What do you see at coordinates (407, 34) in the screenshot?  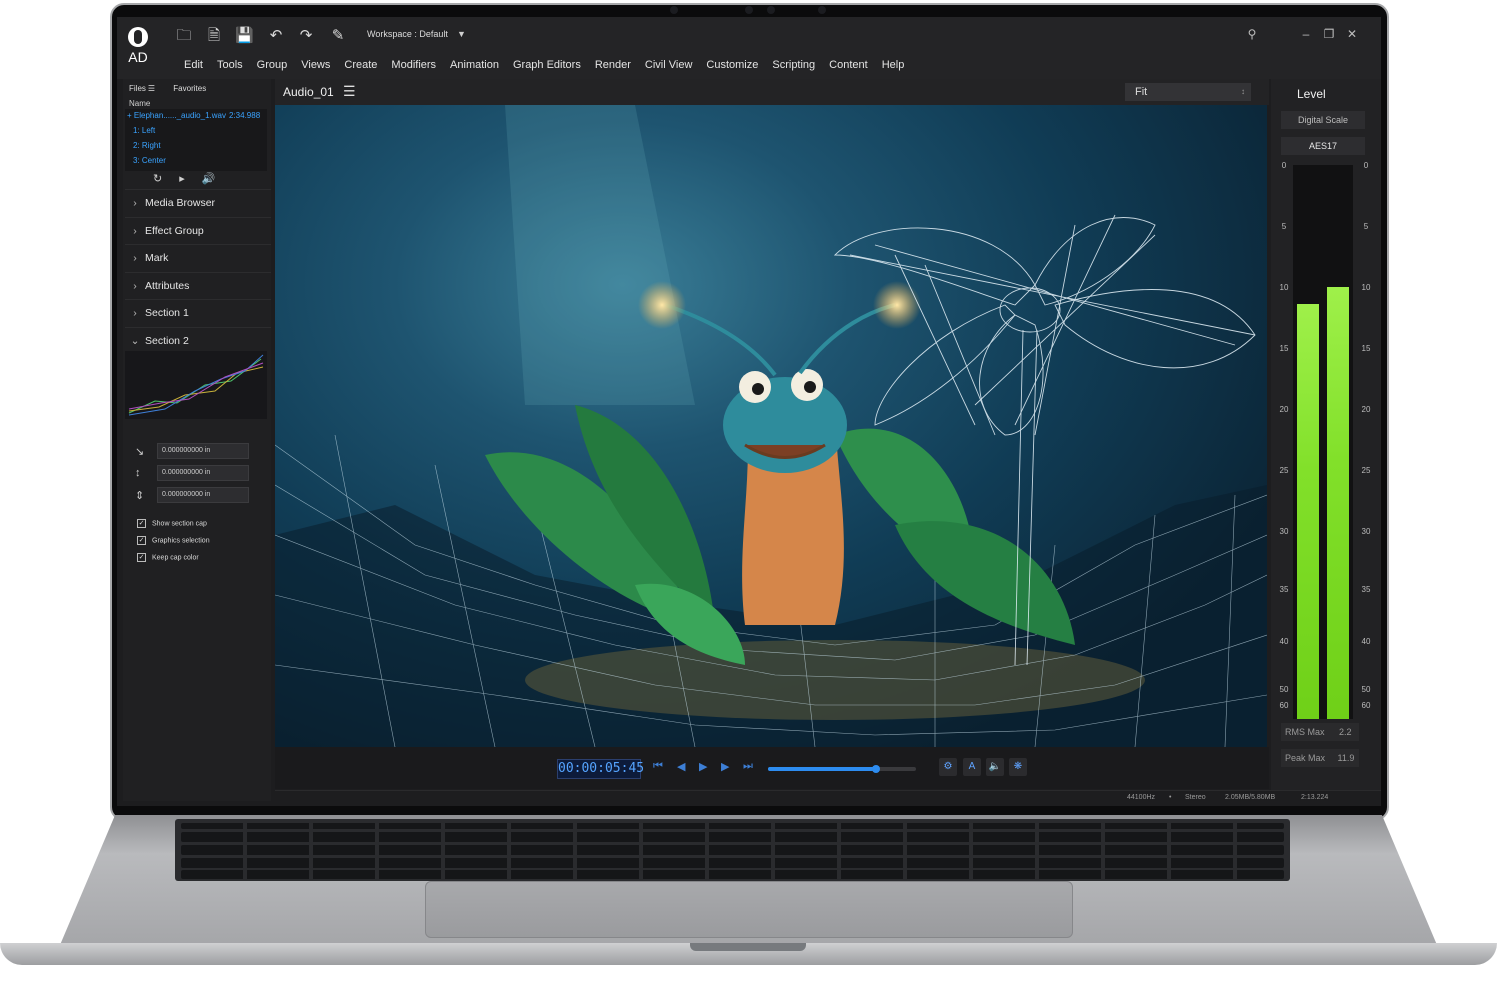 I see `workspace-label: Workspace : Default` at bounding box center [407, 34].